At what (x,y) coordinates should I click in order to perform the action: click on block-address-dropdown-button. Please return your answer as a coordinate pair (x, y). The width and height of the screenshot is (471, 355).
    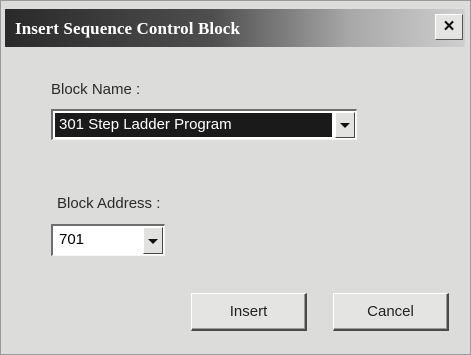
    Looking at the image, I should click on (153, 240).